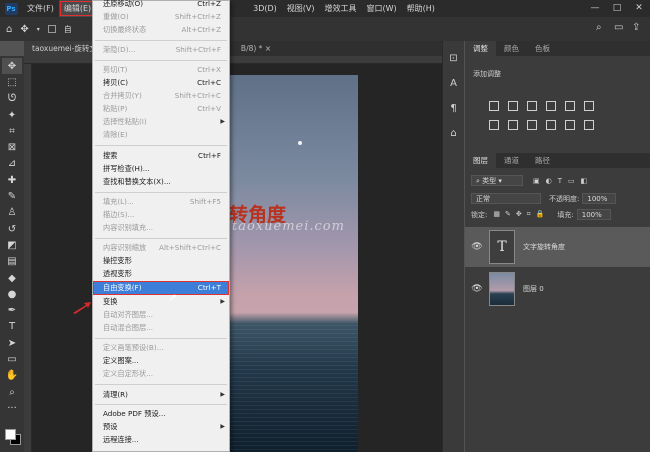 The width and height of the screenshot is (650, 452). Describe the element at coordinates (494, 106) in the screenshot. I see `brightness-icon` at that location.